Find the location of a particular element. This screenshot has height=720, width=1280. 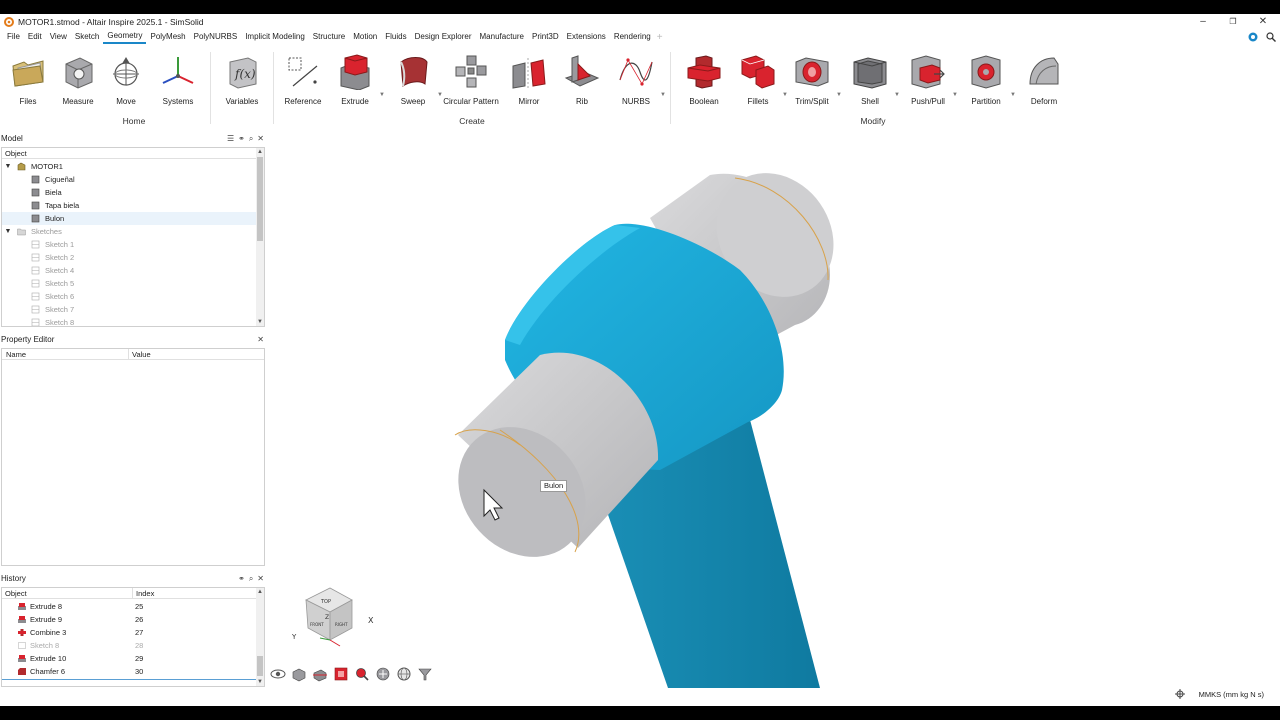

menu-structure: Structure is located at coordinates (329, 37).